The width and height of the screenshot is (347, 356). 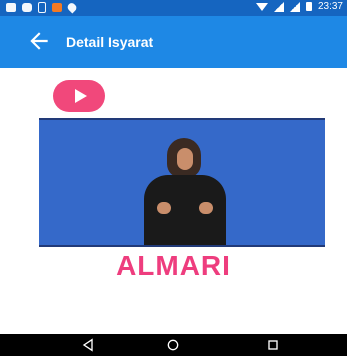 I want to click on location-icon, so click(x=72, y=7).